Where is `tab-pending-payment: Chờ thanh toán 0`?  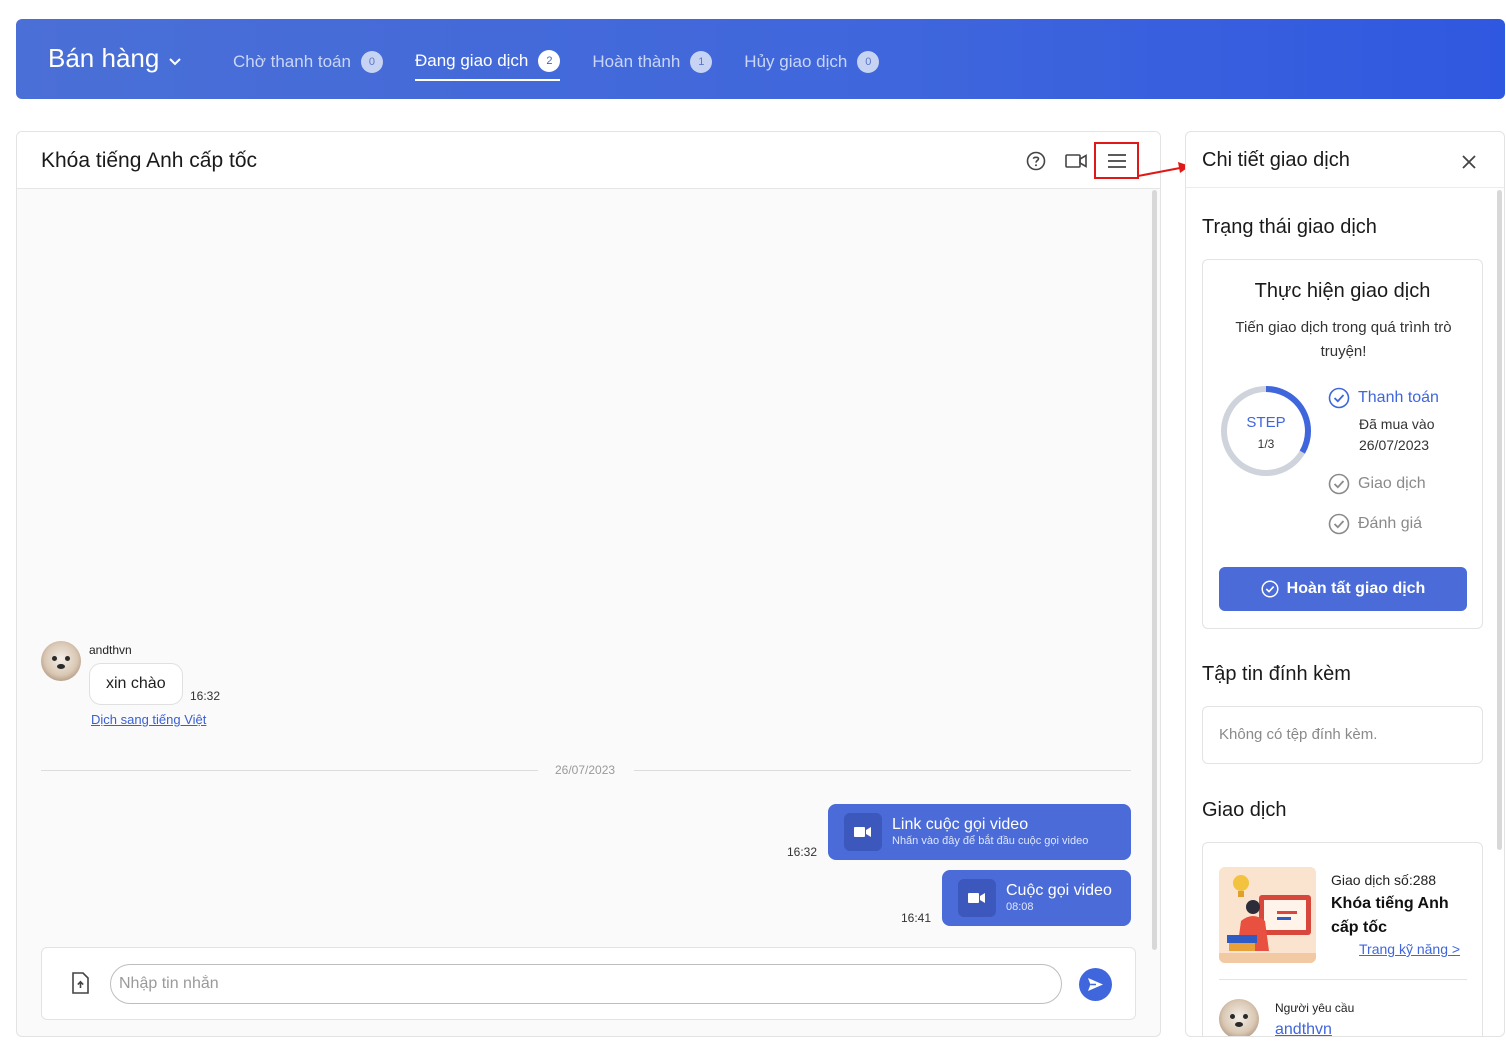
tab-pending-payment: Chờ thanh toán 0 is located at coordinates (308, 62).